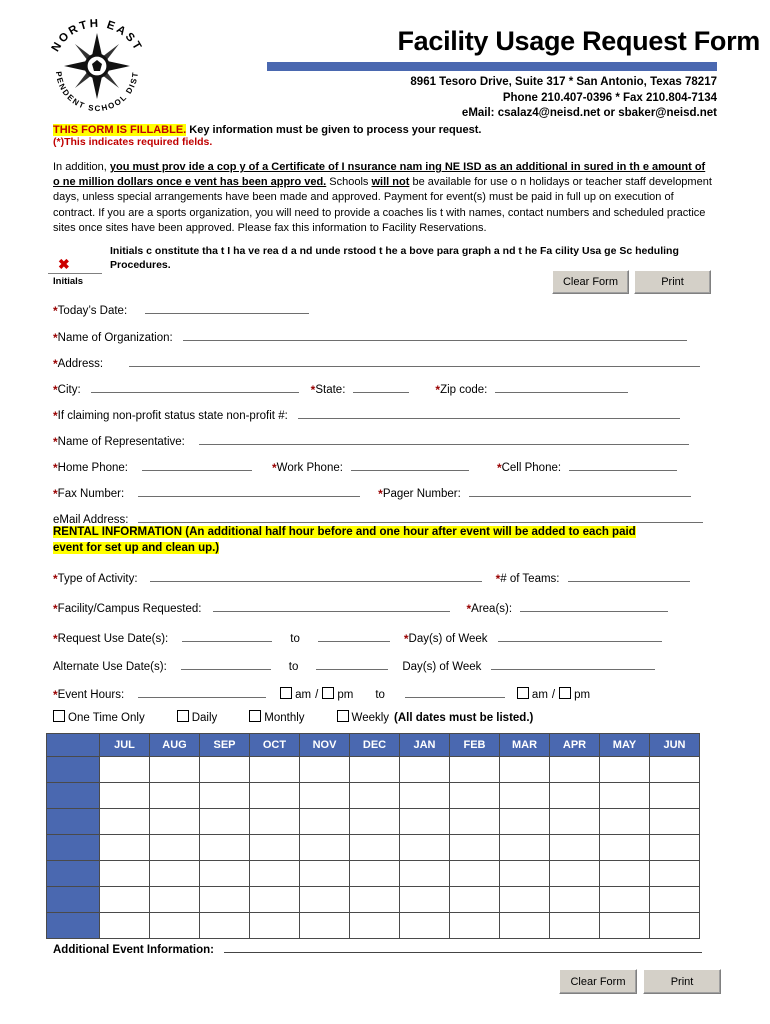 This screenshot has width=770, height=1024. Describe the element at coordinates (75, 266) in the screenshot. I see `initials-input` at that location.